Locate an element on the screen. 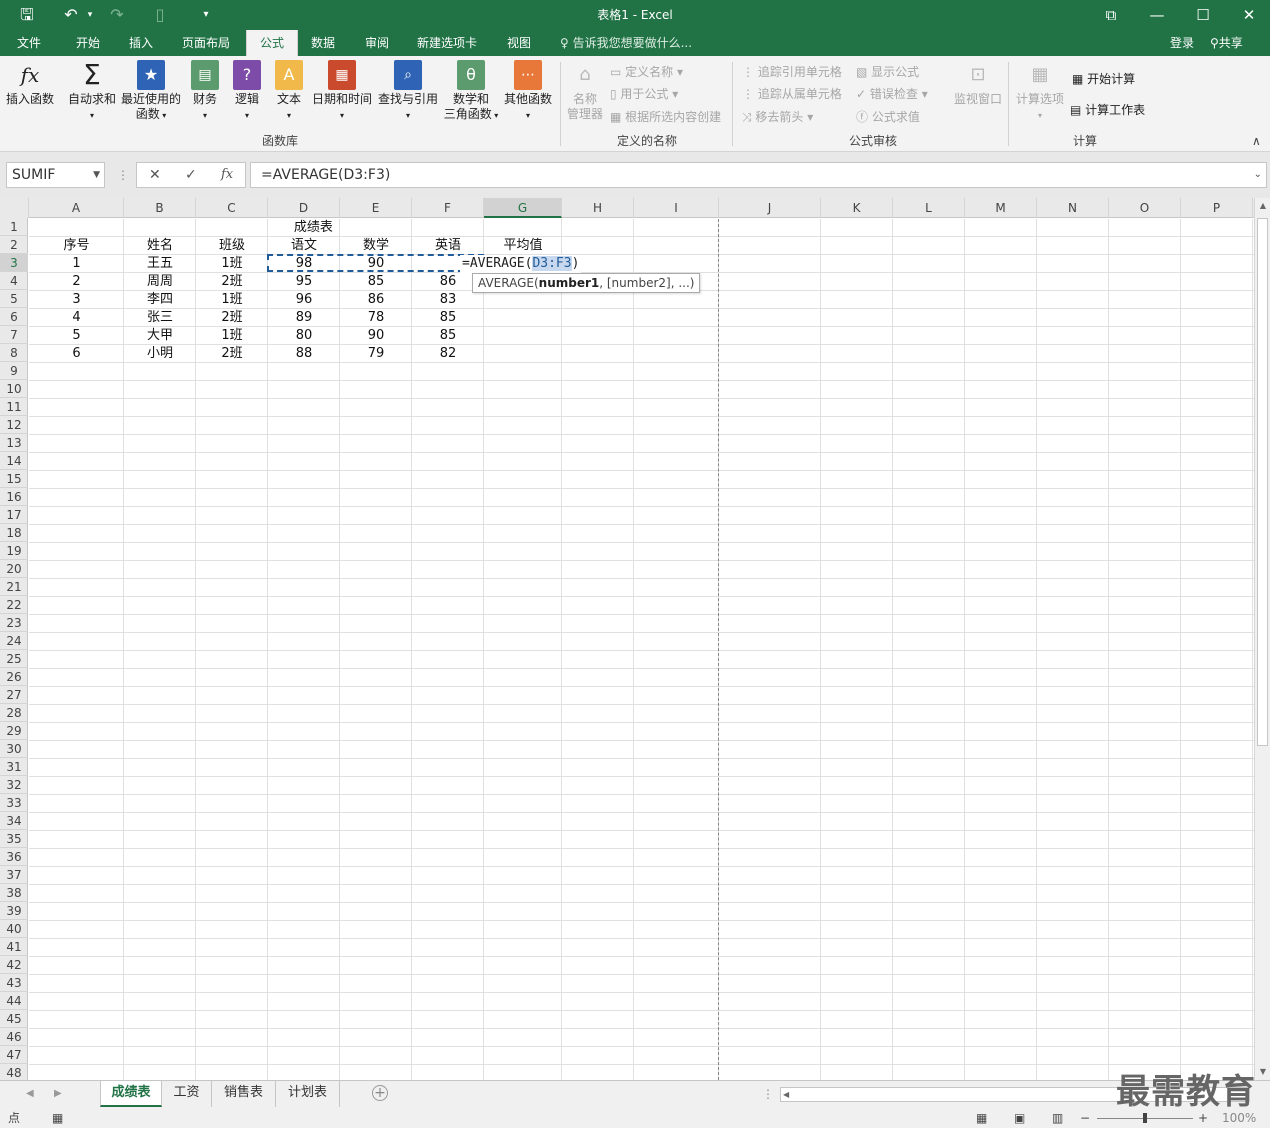 The height and width of the screenshot is (1128, 1270). row-header-27: 27 is located at coordinates (14, 695).